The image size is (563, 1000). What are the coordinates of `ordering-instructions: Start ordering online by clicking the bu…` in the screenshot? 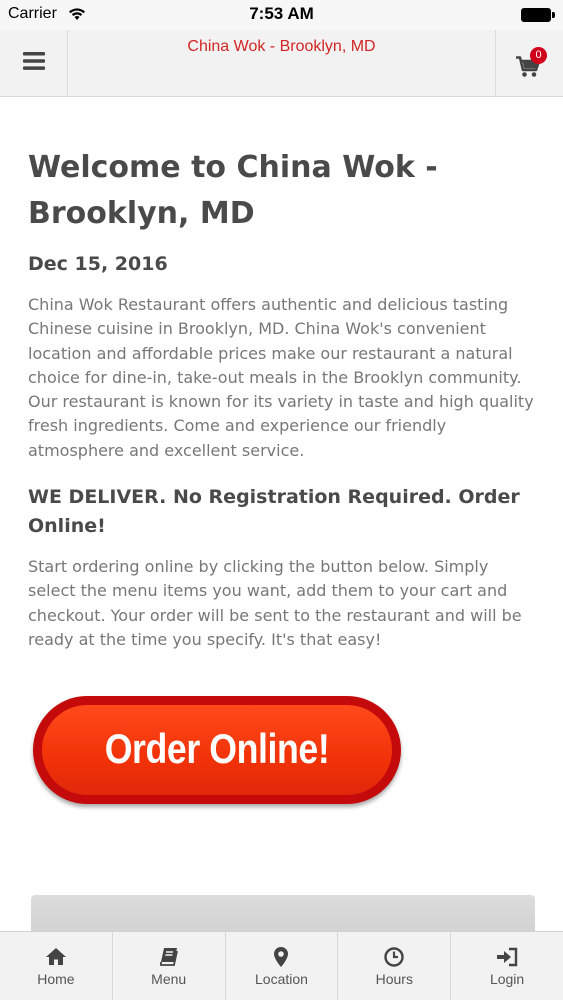 It's located at (275, 603).